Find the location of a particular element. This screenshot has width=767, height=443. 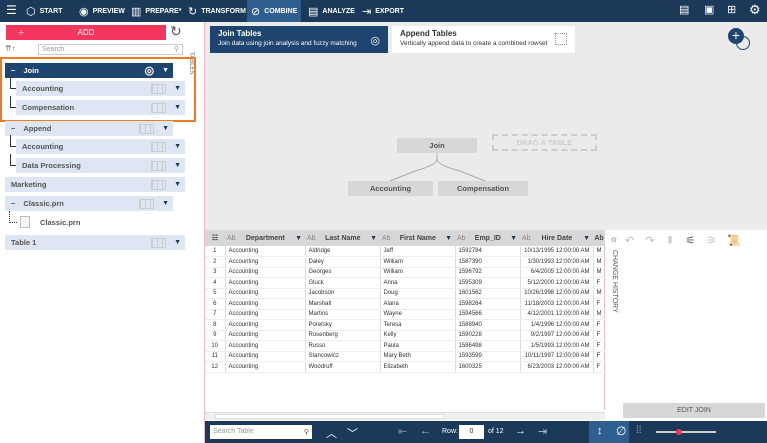

table-cell: 9 is located at coordinates (215, 335).